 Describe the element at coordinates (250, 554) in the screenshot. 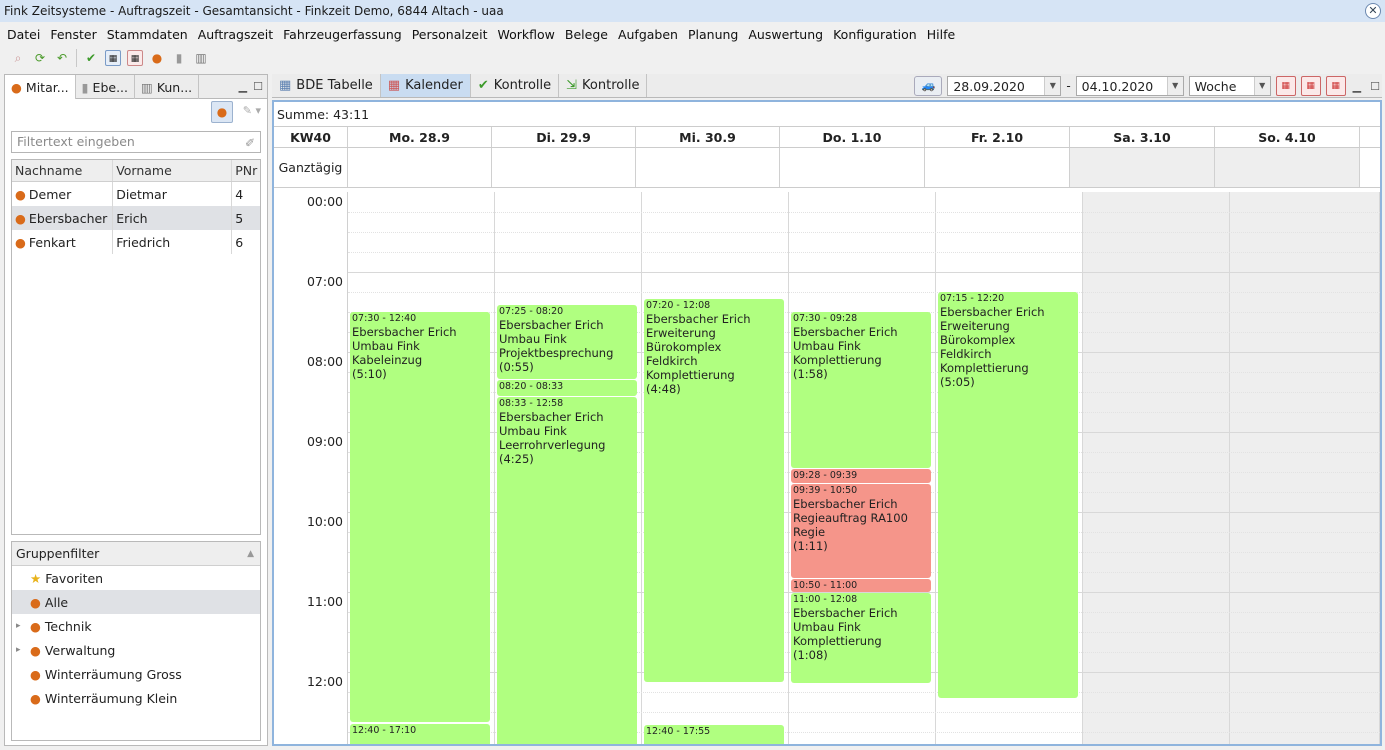

I see `collapse-icon: ▲` at that location.